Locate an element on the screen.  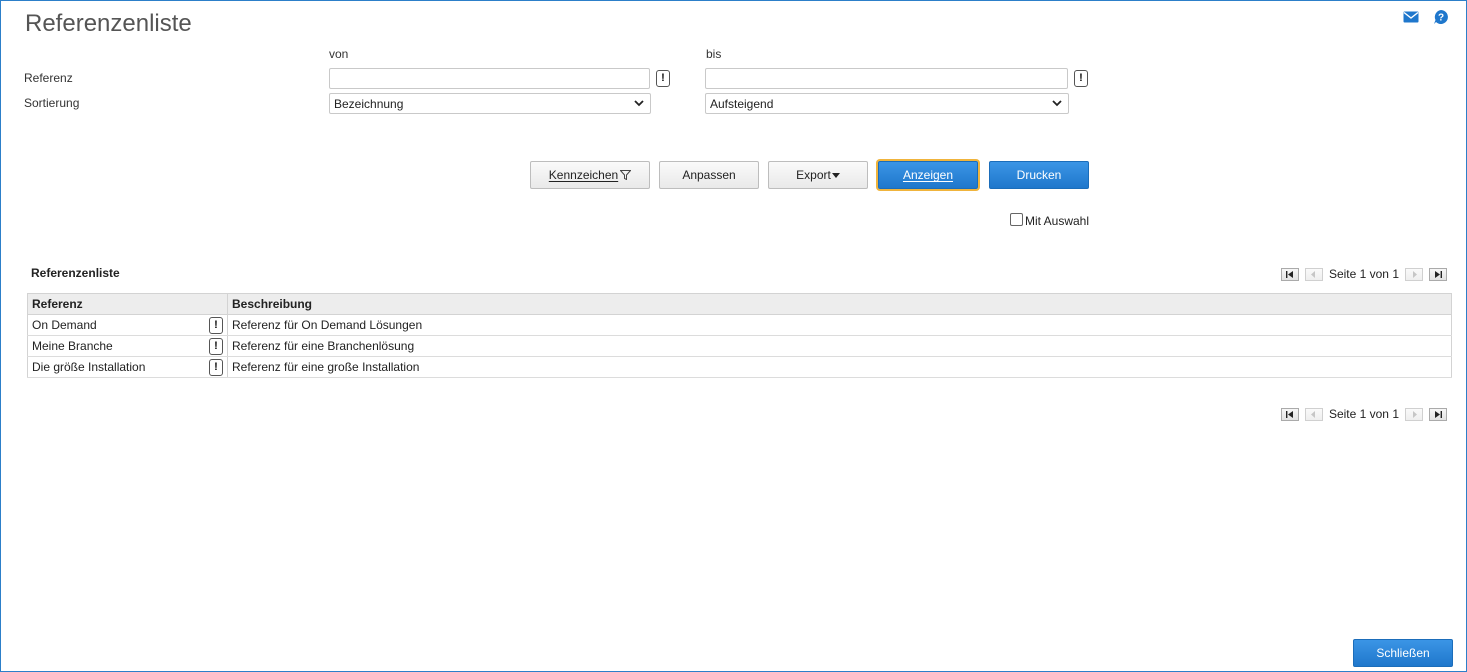
col-head-from: von is located at coordinates (339, 54).